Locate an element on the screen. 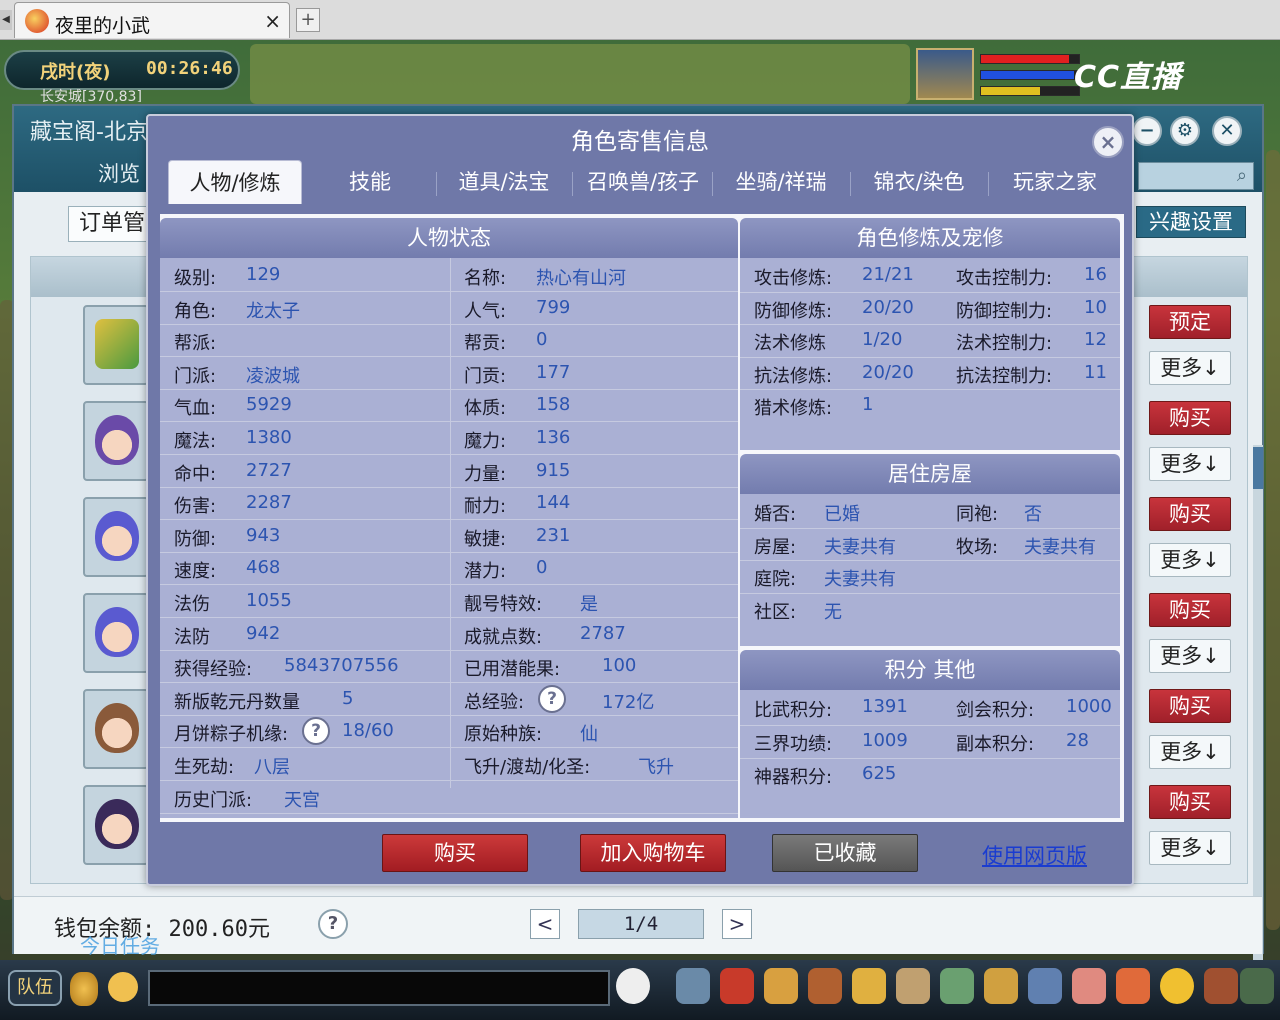 Image resolution: width=1280 pixels, height=1020 pixels. status-value: 158 is located at coordinates (553, 404).